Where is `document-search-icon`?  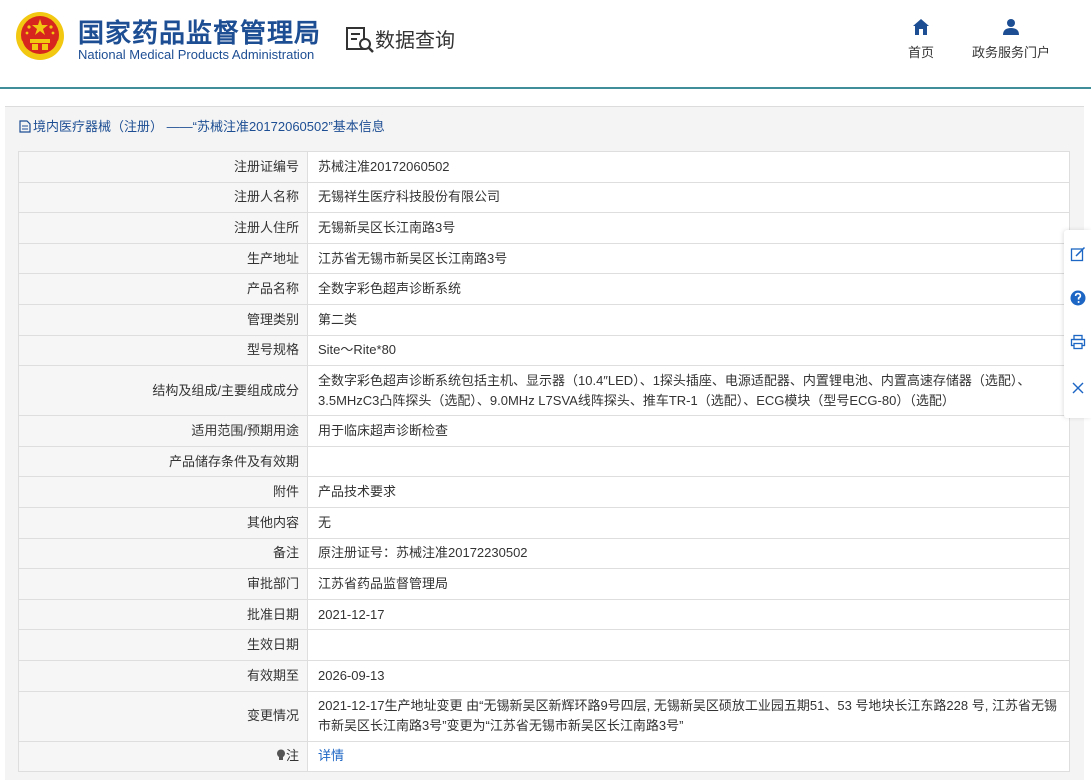
document-search-icon is located at coordinates (360, 40).